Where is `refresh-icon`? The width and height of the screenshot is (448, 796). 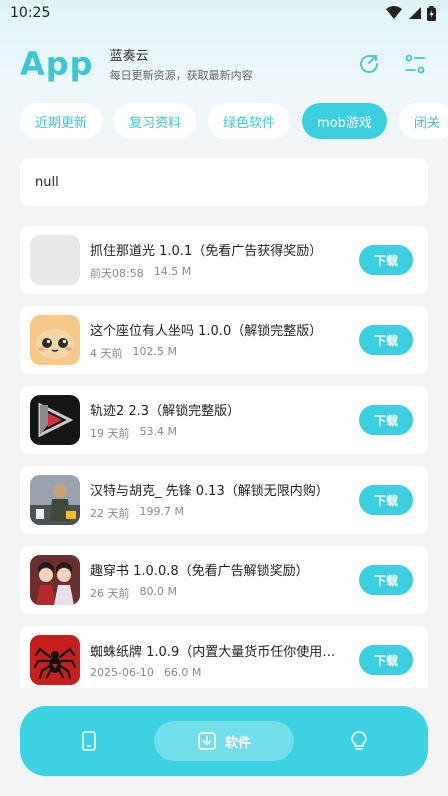 refresh-icon is located at coordinates (369, 64).